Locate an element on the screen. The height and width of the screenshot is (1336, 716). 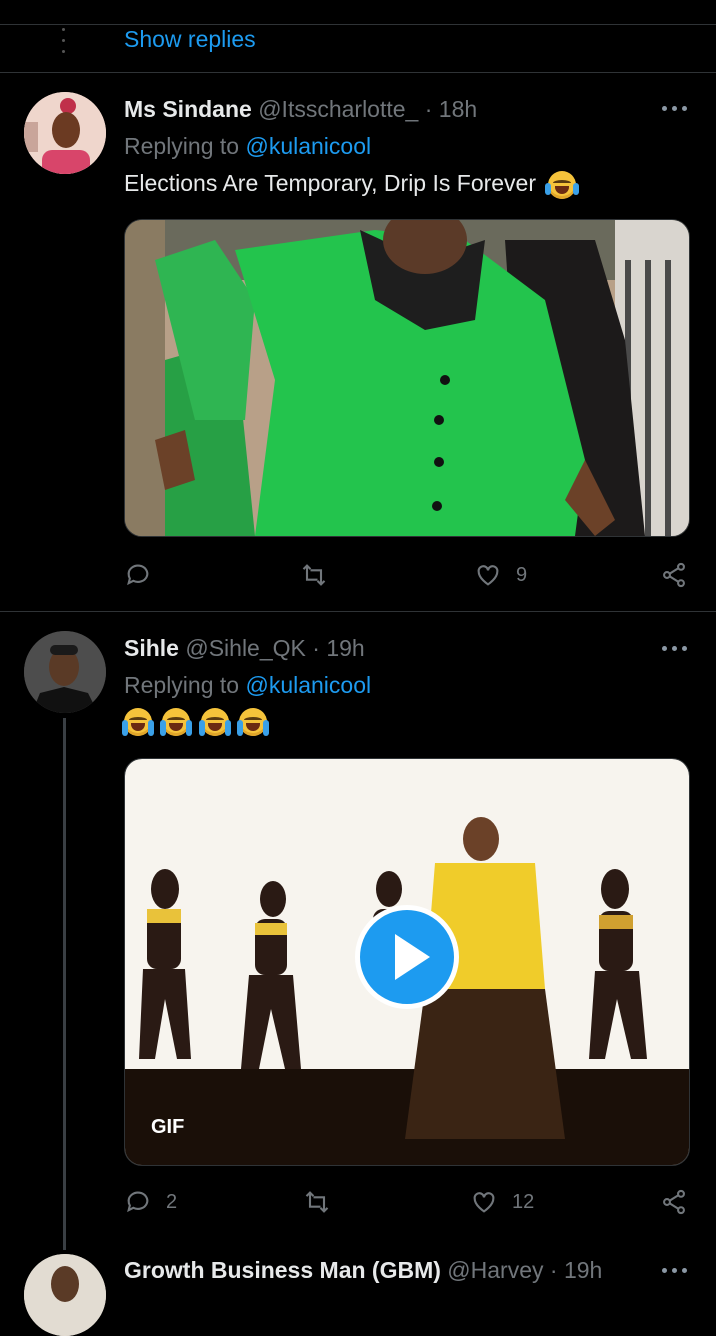
play-icon is located at coordinates (412, 957).